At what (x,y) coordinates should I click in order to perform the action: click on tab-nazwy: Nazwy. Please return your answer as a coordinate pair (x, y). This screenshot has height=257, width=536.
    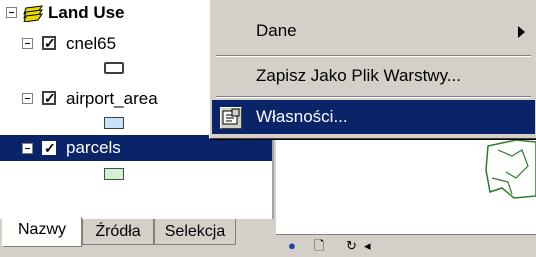
    Looking at the image, I should click on (42, 232).